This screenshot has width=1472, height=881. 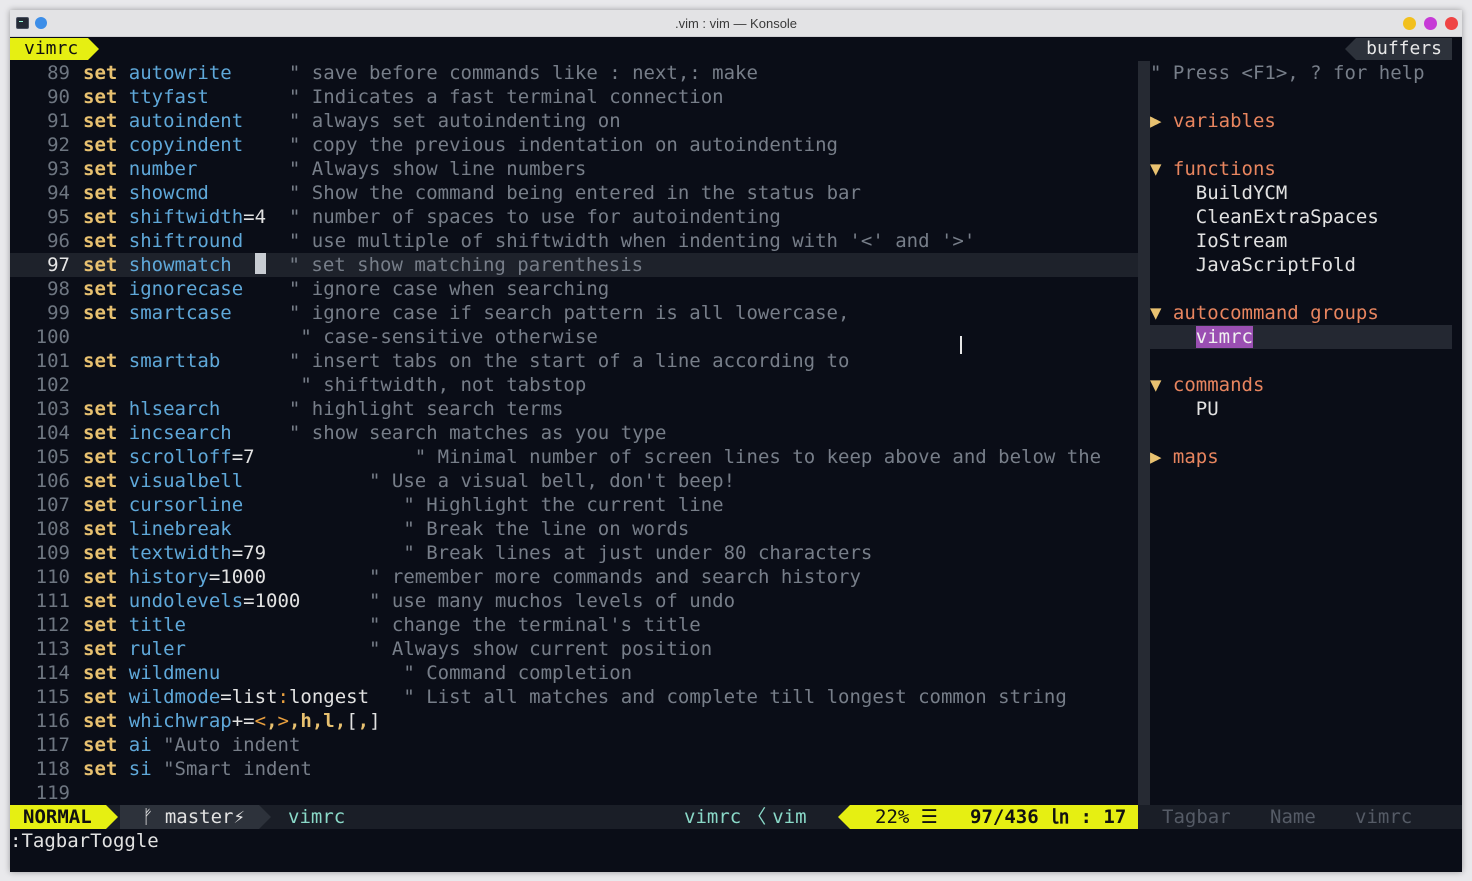 I want to click on line-number: 90, so click(x=58, y=97).